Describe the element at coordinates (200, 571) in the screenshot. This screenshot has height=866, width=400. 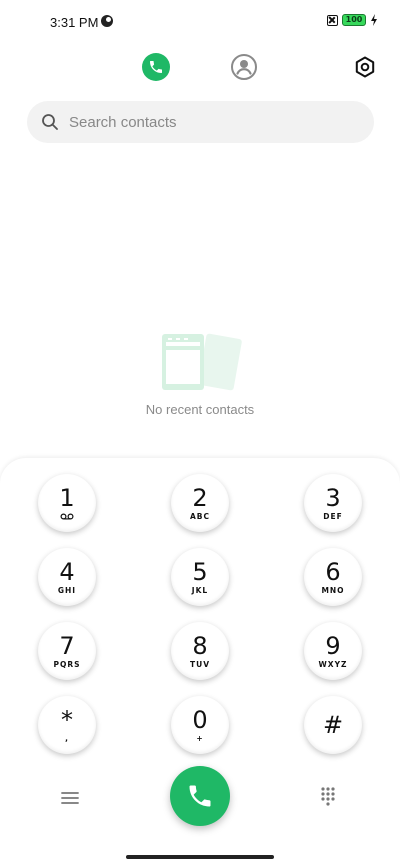
I see `key-digit: 5` at that location.